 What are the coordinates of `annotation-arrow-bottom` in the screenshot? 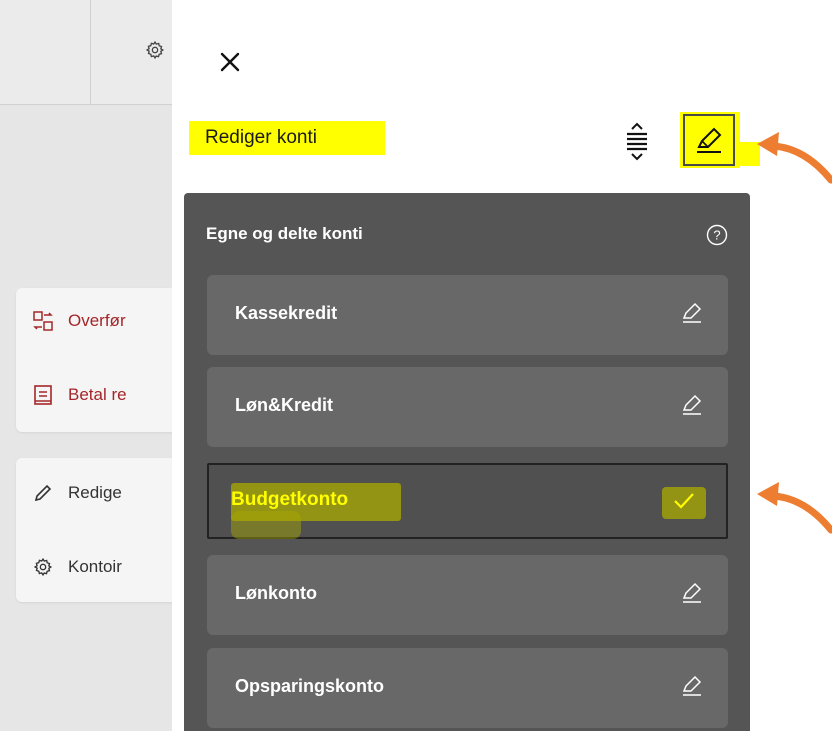 It's located at (794, 508).